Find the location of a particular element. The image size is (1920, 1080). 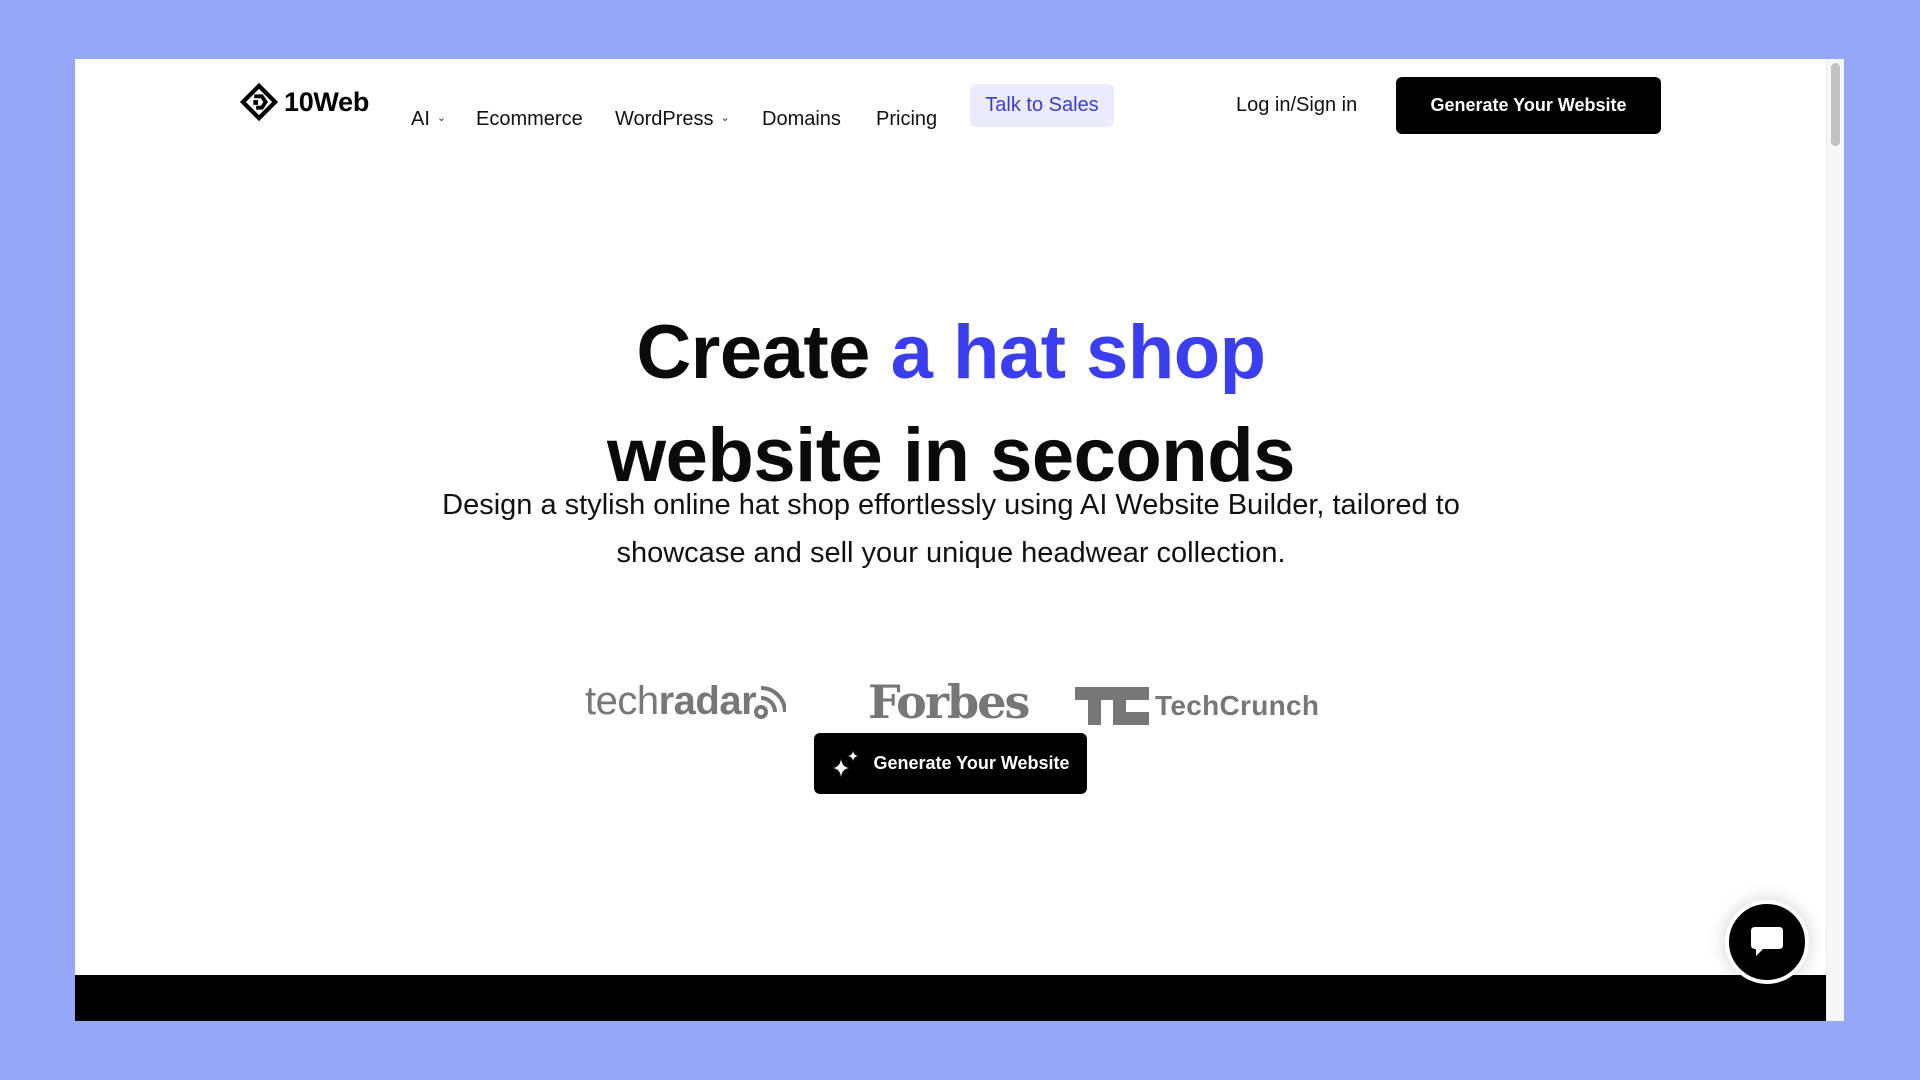

nav-item-wordpress: WordPress ⌄ is located at coordinates (672, 119).